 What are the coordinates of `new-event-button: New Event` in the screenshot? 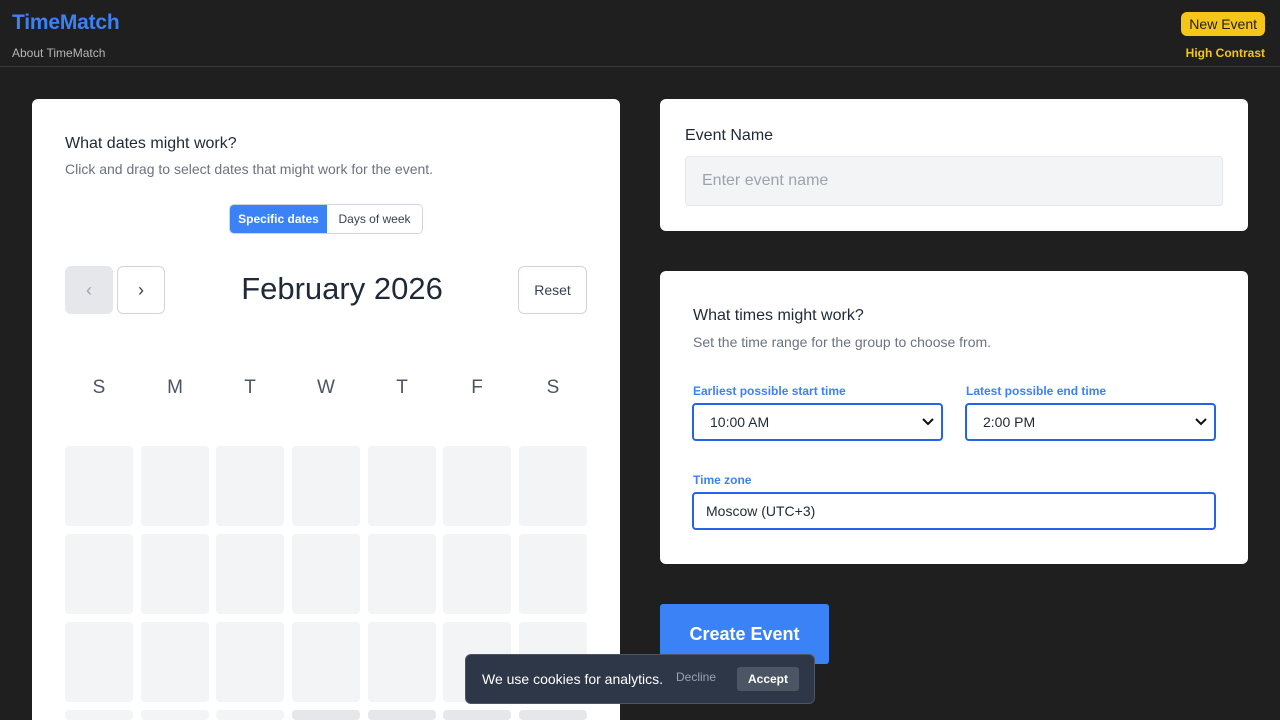 It's located at (1223, 24).